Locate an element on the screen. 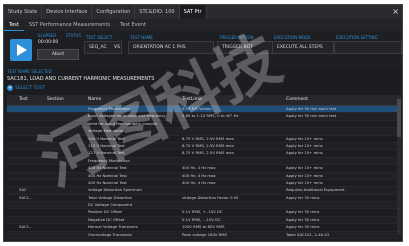  test-name-field: ORIENTATION AC 1 PHS is located at coordinates (171, 47).